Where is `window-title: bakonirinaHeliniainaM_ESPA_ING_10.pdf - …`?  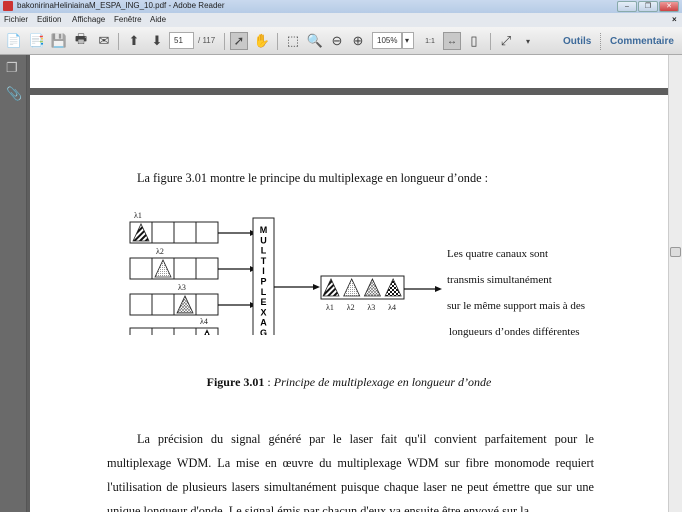 window-title: bakonirinaHeliniainaM_ESPA_ING_10.pdf - … is located at coordinates (121, 5).